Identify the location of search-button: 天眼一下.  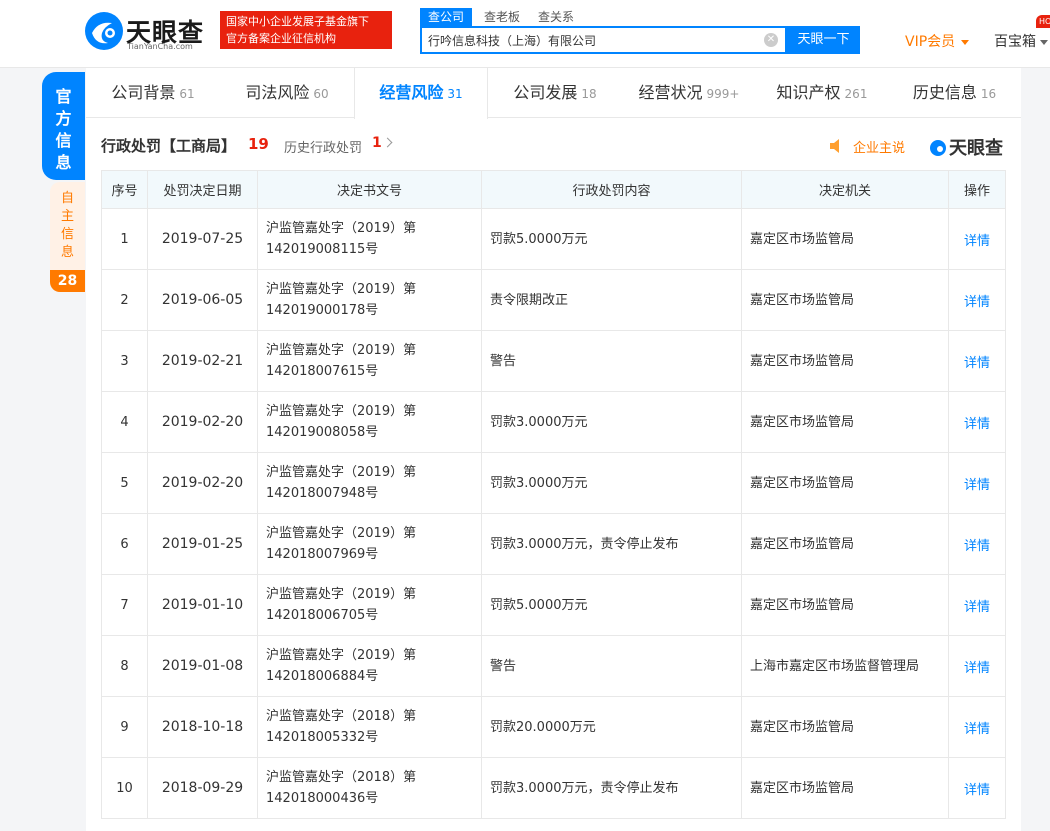
(823, 40).